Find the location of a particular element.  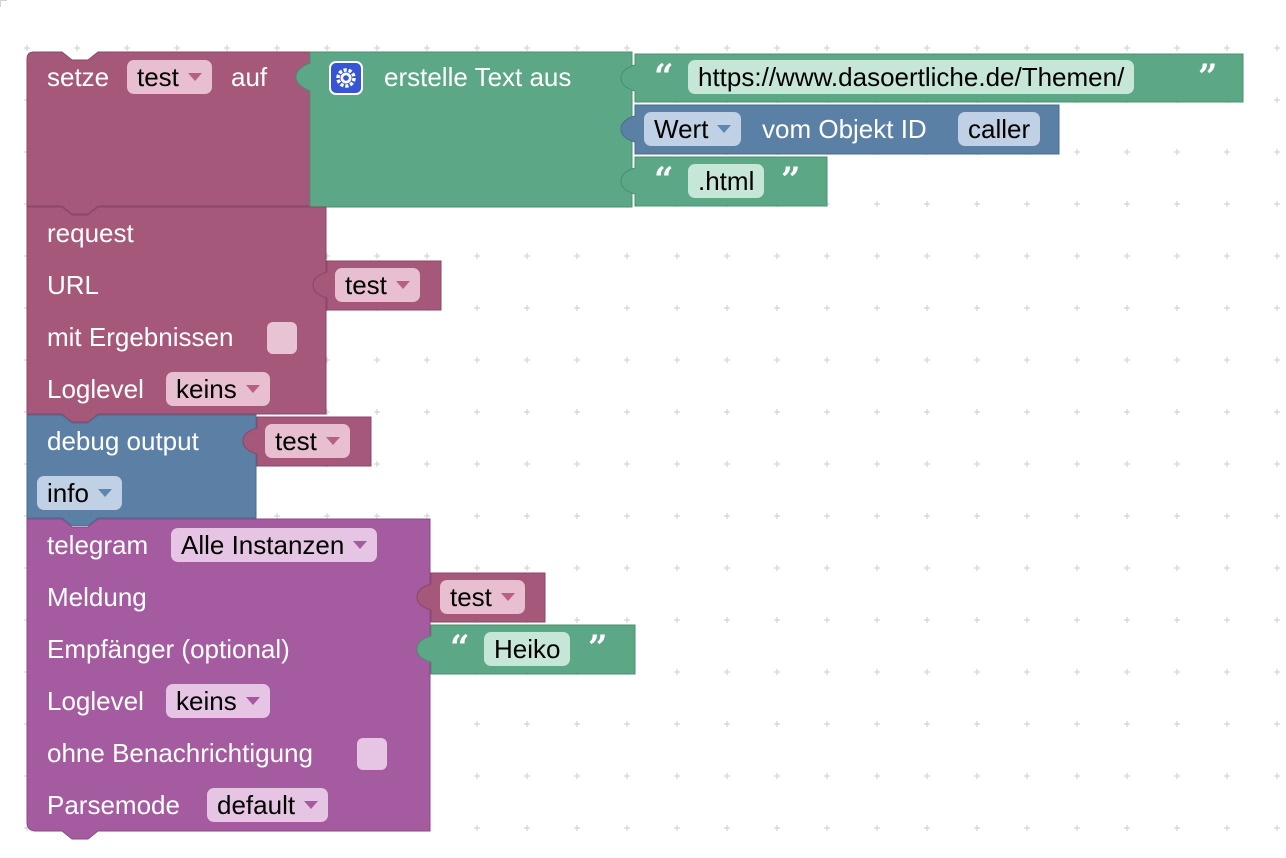

telegram-loglevel-dropdown: keins is located at coordinates (218, 701).